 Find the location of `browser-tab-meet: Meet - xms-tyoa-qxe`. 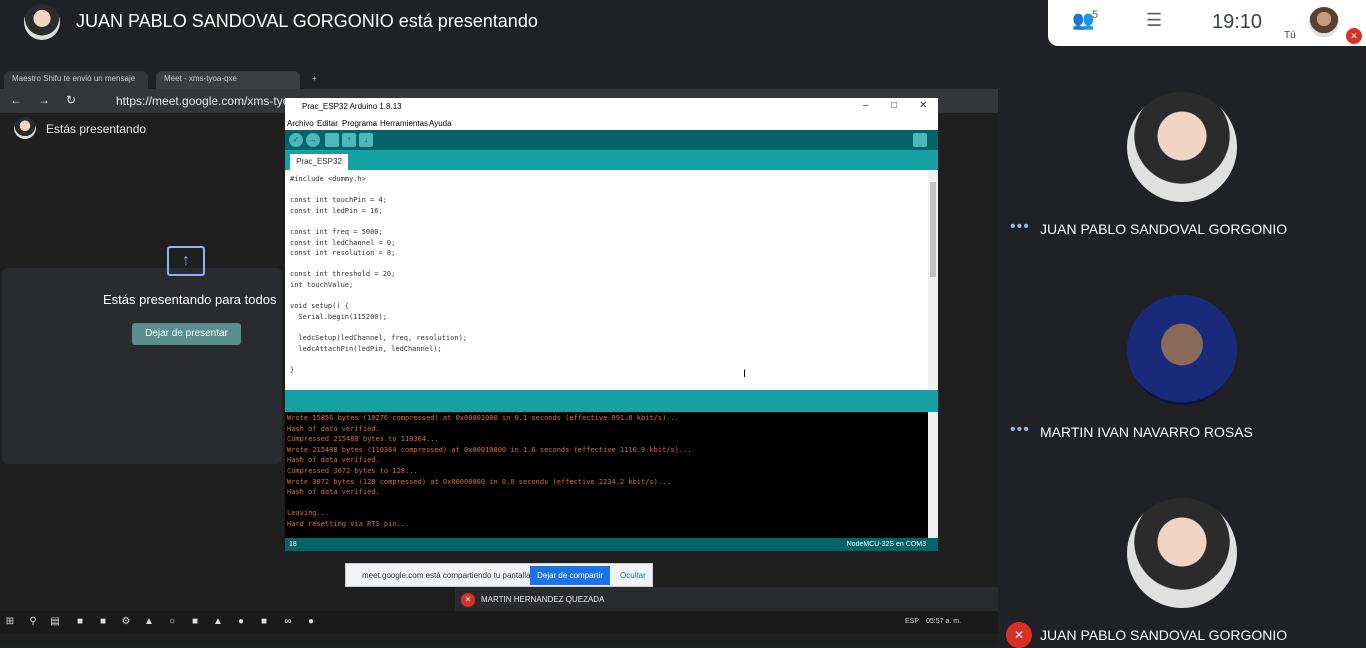

browser-tab-meet: Meet - xms-tyoa-qxe is located at coordinates (228, 80).